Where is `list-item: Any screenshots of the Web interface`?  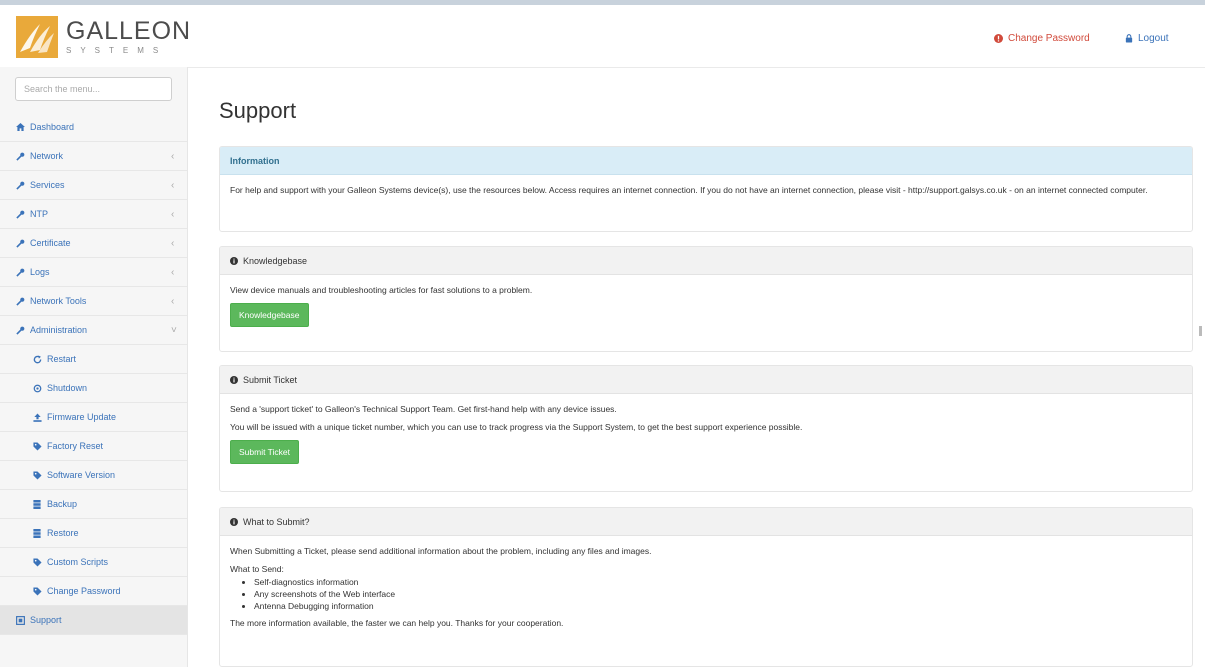
list-item: Any screenshots of the Web interface is located at coordinates (718, 594).